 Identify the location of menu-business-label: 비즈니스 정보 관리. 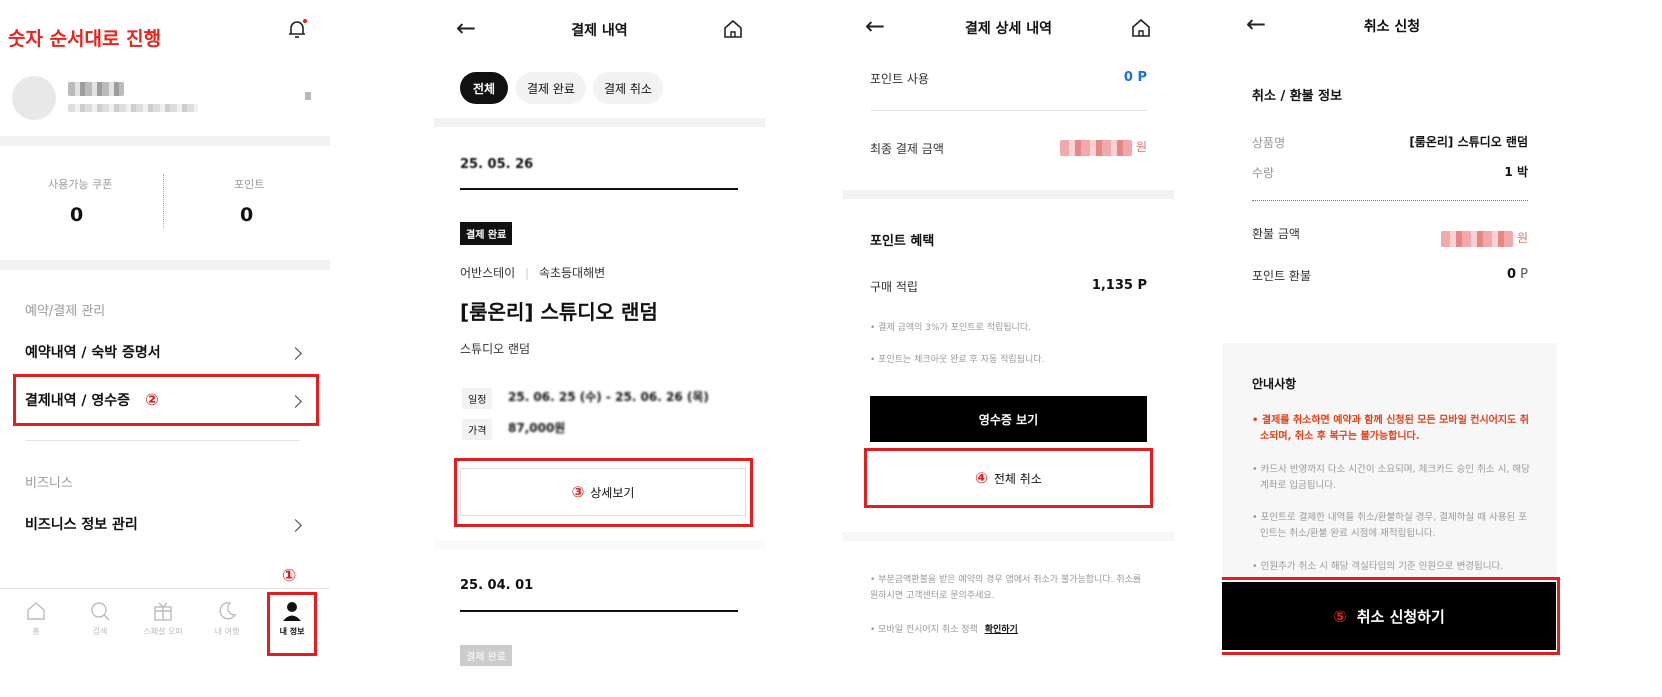
(81, 525).